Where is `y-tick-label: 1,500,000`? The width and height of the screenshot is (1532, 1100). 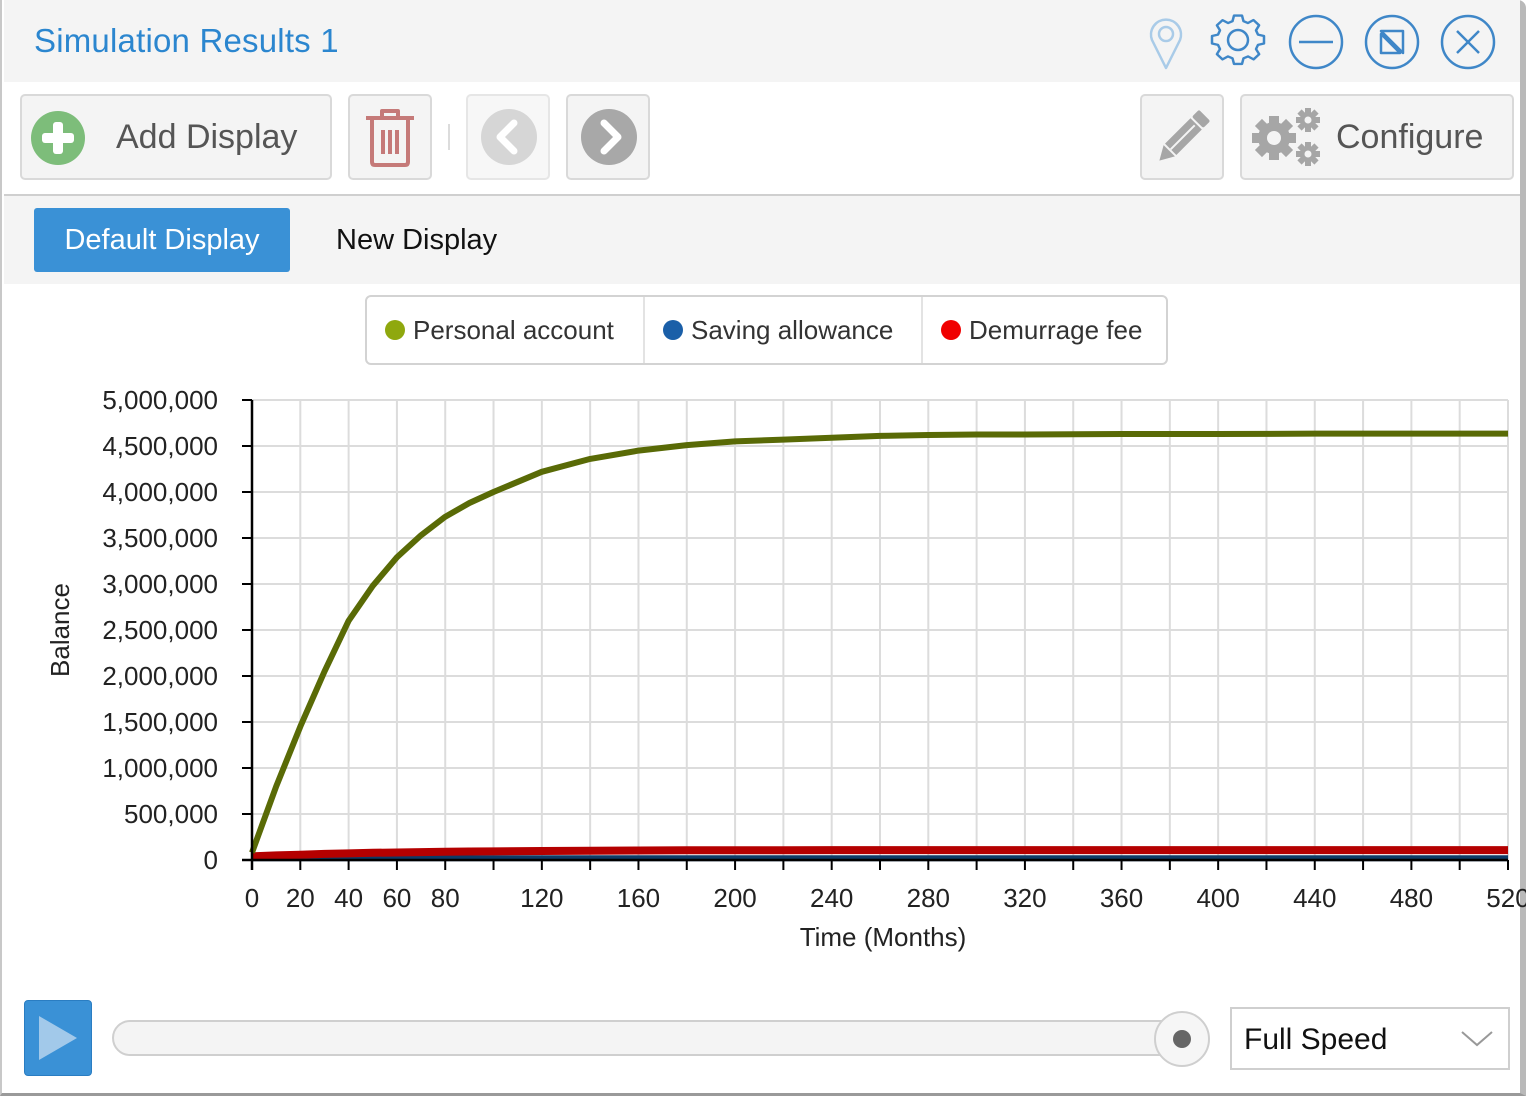 y-tick-label: 1,500,000 is located at coordinates (160, 722).